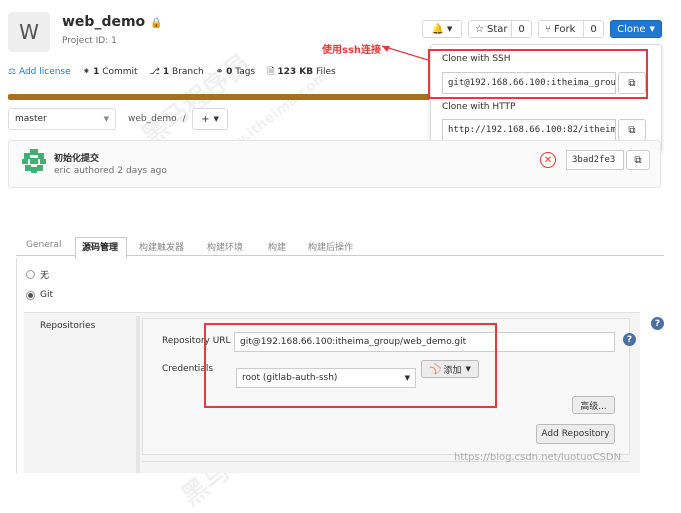  Describe the element at coordinates (479, 29) in the screenshot. I see `star-icon: ☆` at that location.